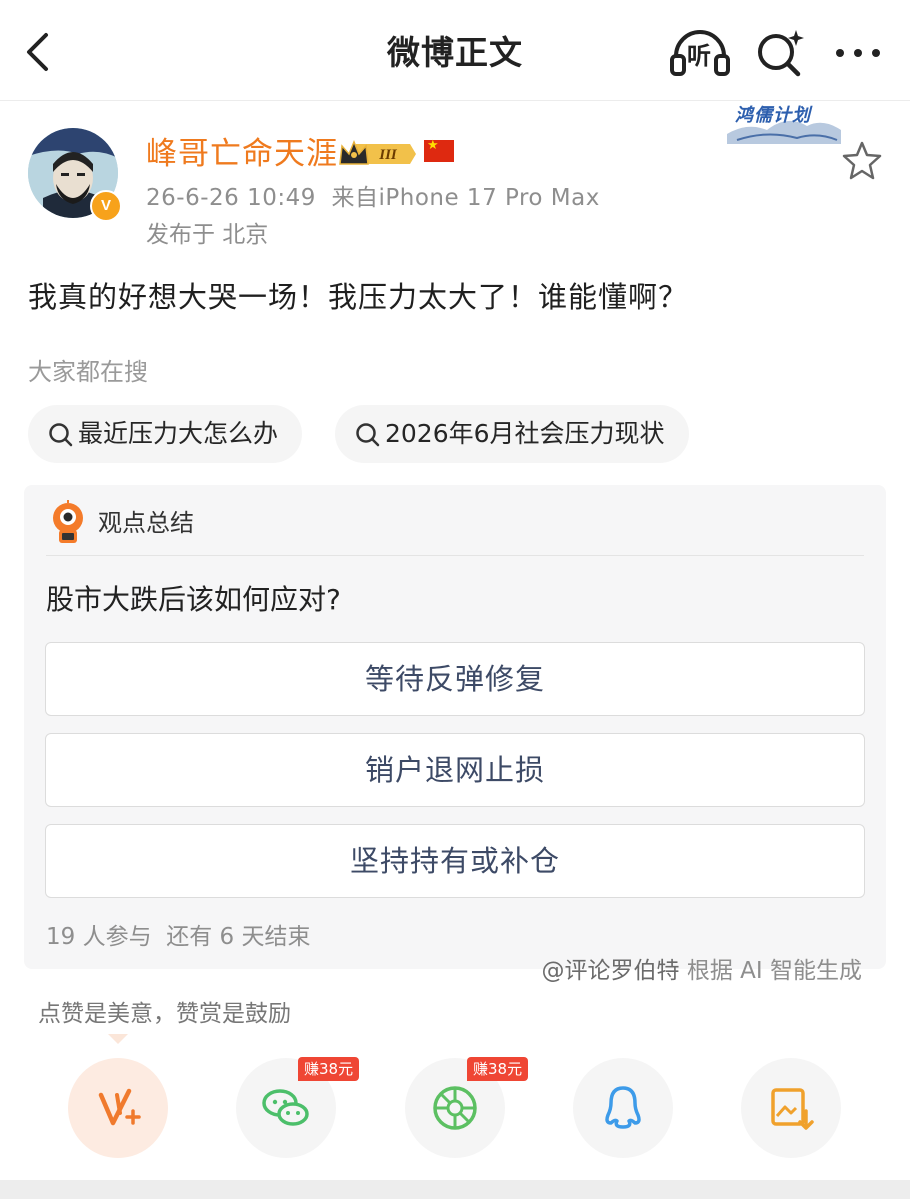 Image resolution: width=910 pixels, height=1199 pixels. What do you see at coordinates (118, 1039) in the screenshot?
I see `tooltip-pointer` at bounding box center [118, 1039].